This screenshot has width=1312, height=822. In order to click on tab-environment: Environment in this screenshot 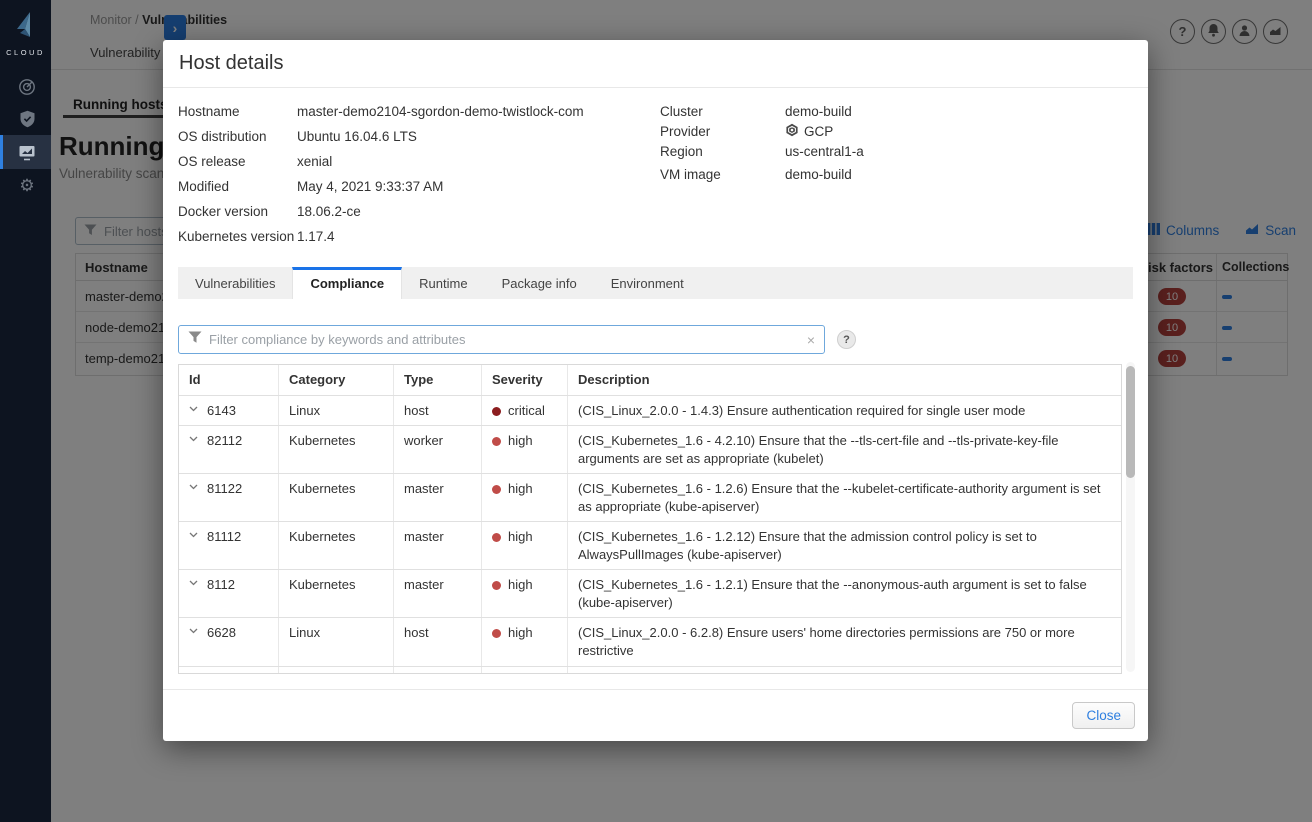, I will do `click(647, 283)`.